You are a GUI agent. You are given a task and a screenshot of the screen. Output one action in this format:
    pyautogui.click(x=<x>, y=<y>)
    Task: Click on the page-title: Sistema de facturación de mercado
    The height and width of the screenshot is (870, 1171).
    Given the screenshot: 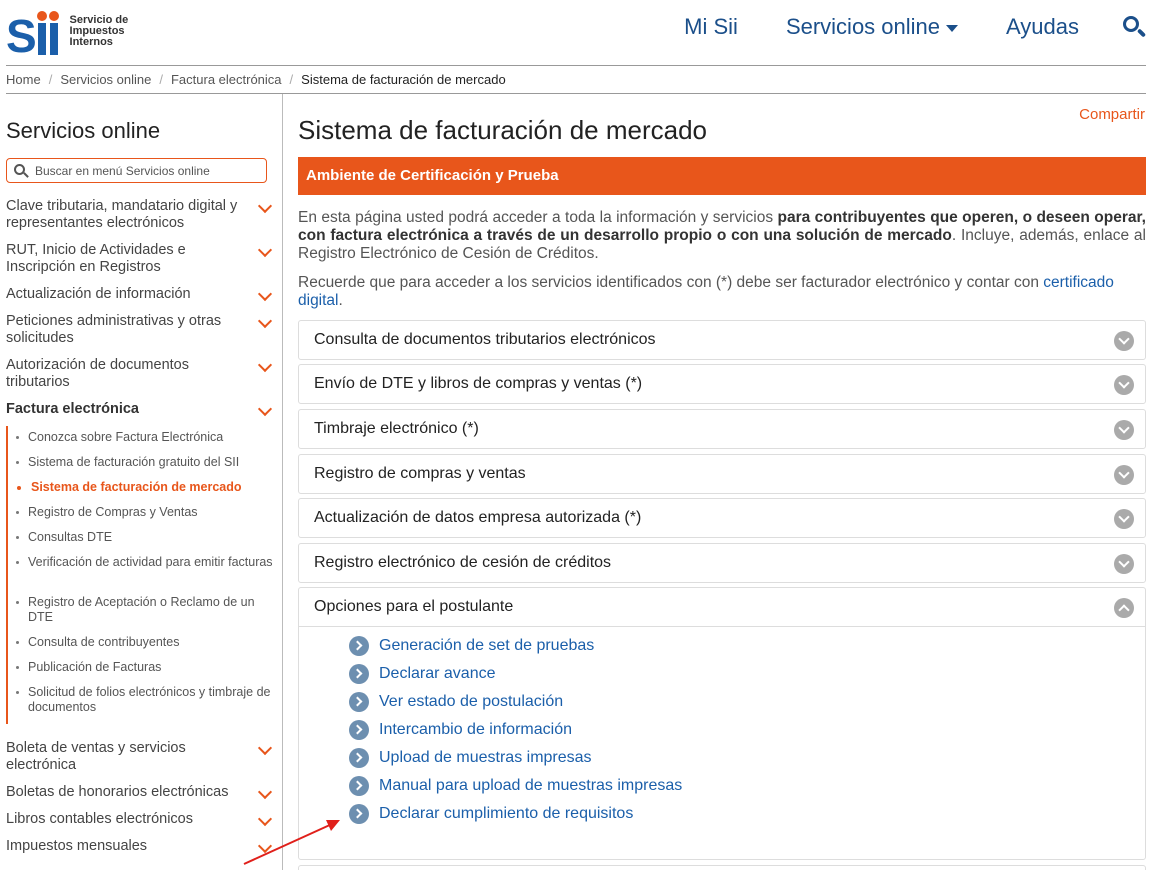 What is the action you would take?
    pyautogui.click(x=502, y=130)
    